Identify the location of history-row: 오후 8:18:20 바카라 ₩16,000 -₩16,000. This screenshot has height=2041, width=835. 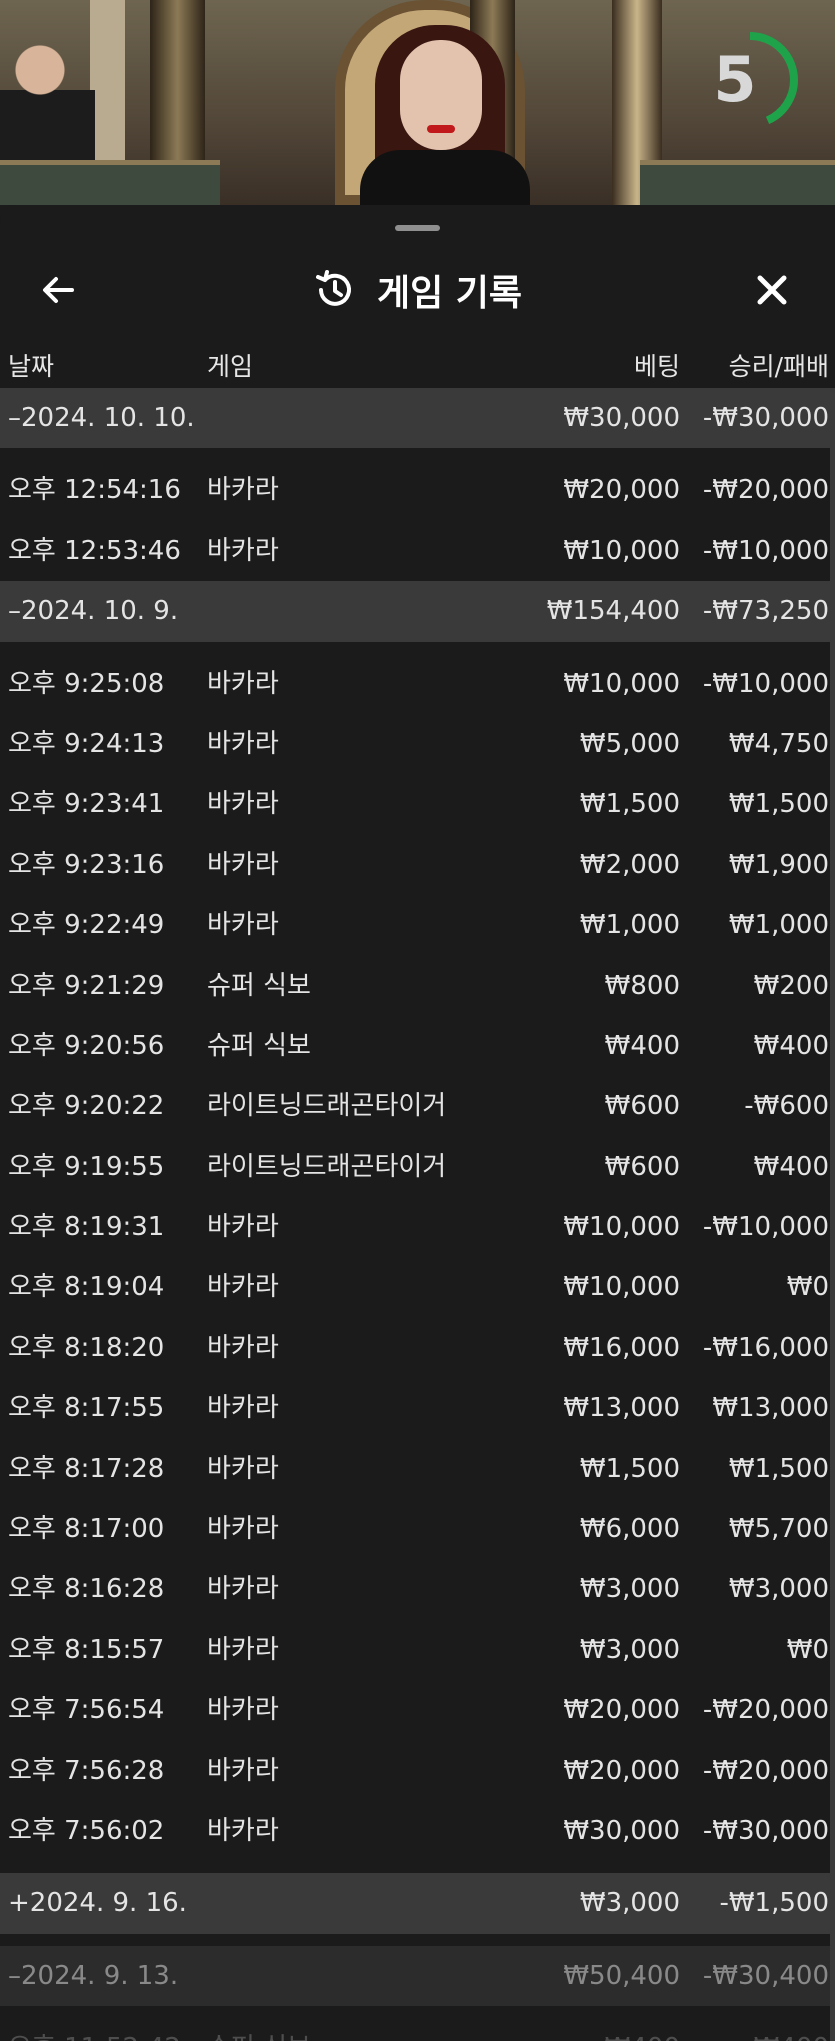
(417, 1348).